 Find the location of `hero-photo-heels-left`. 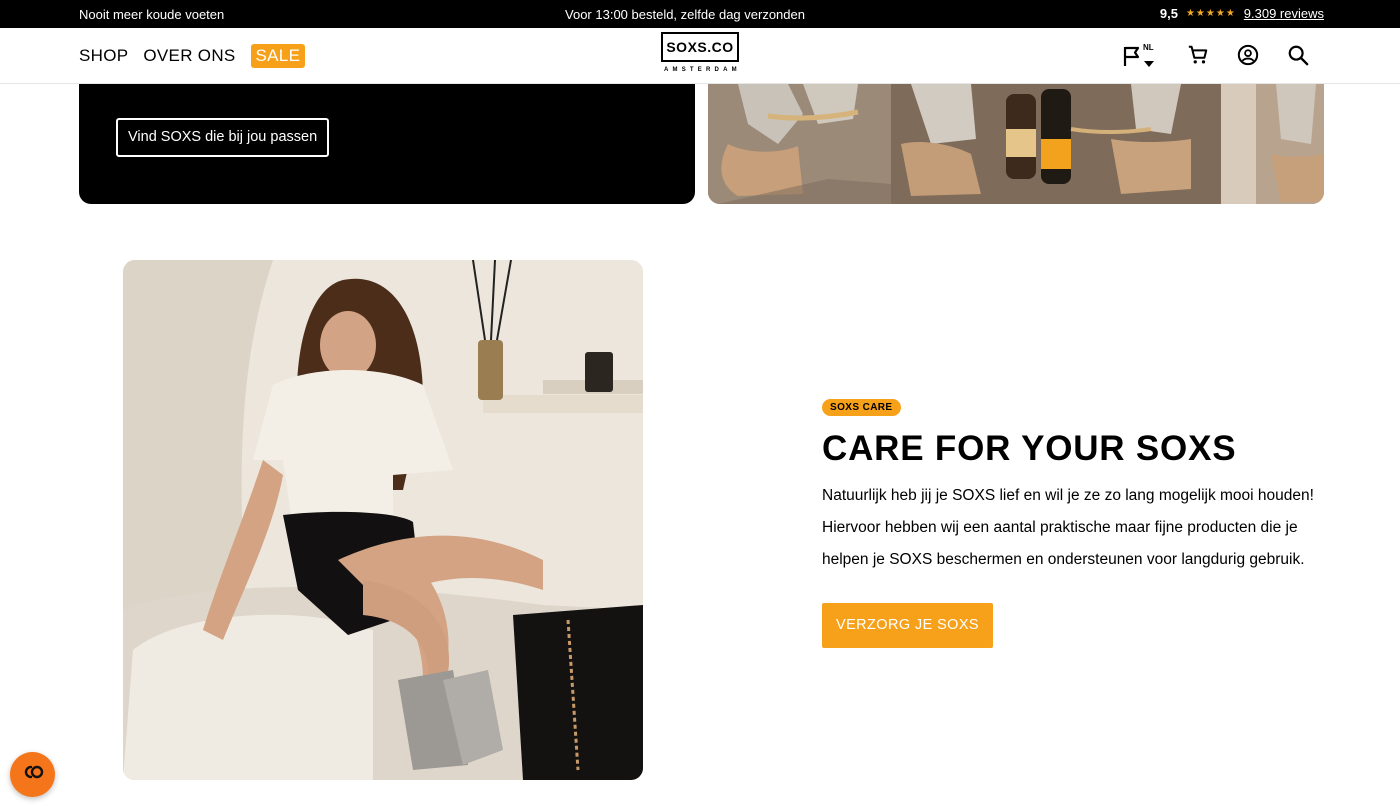

hero-photo-heels-left is located at coordinates (799, 144).